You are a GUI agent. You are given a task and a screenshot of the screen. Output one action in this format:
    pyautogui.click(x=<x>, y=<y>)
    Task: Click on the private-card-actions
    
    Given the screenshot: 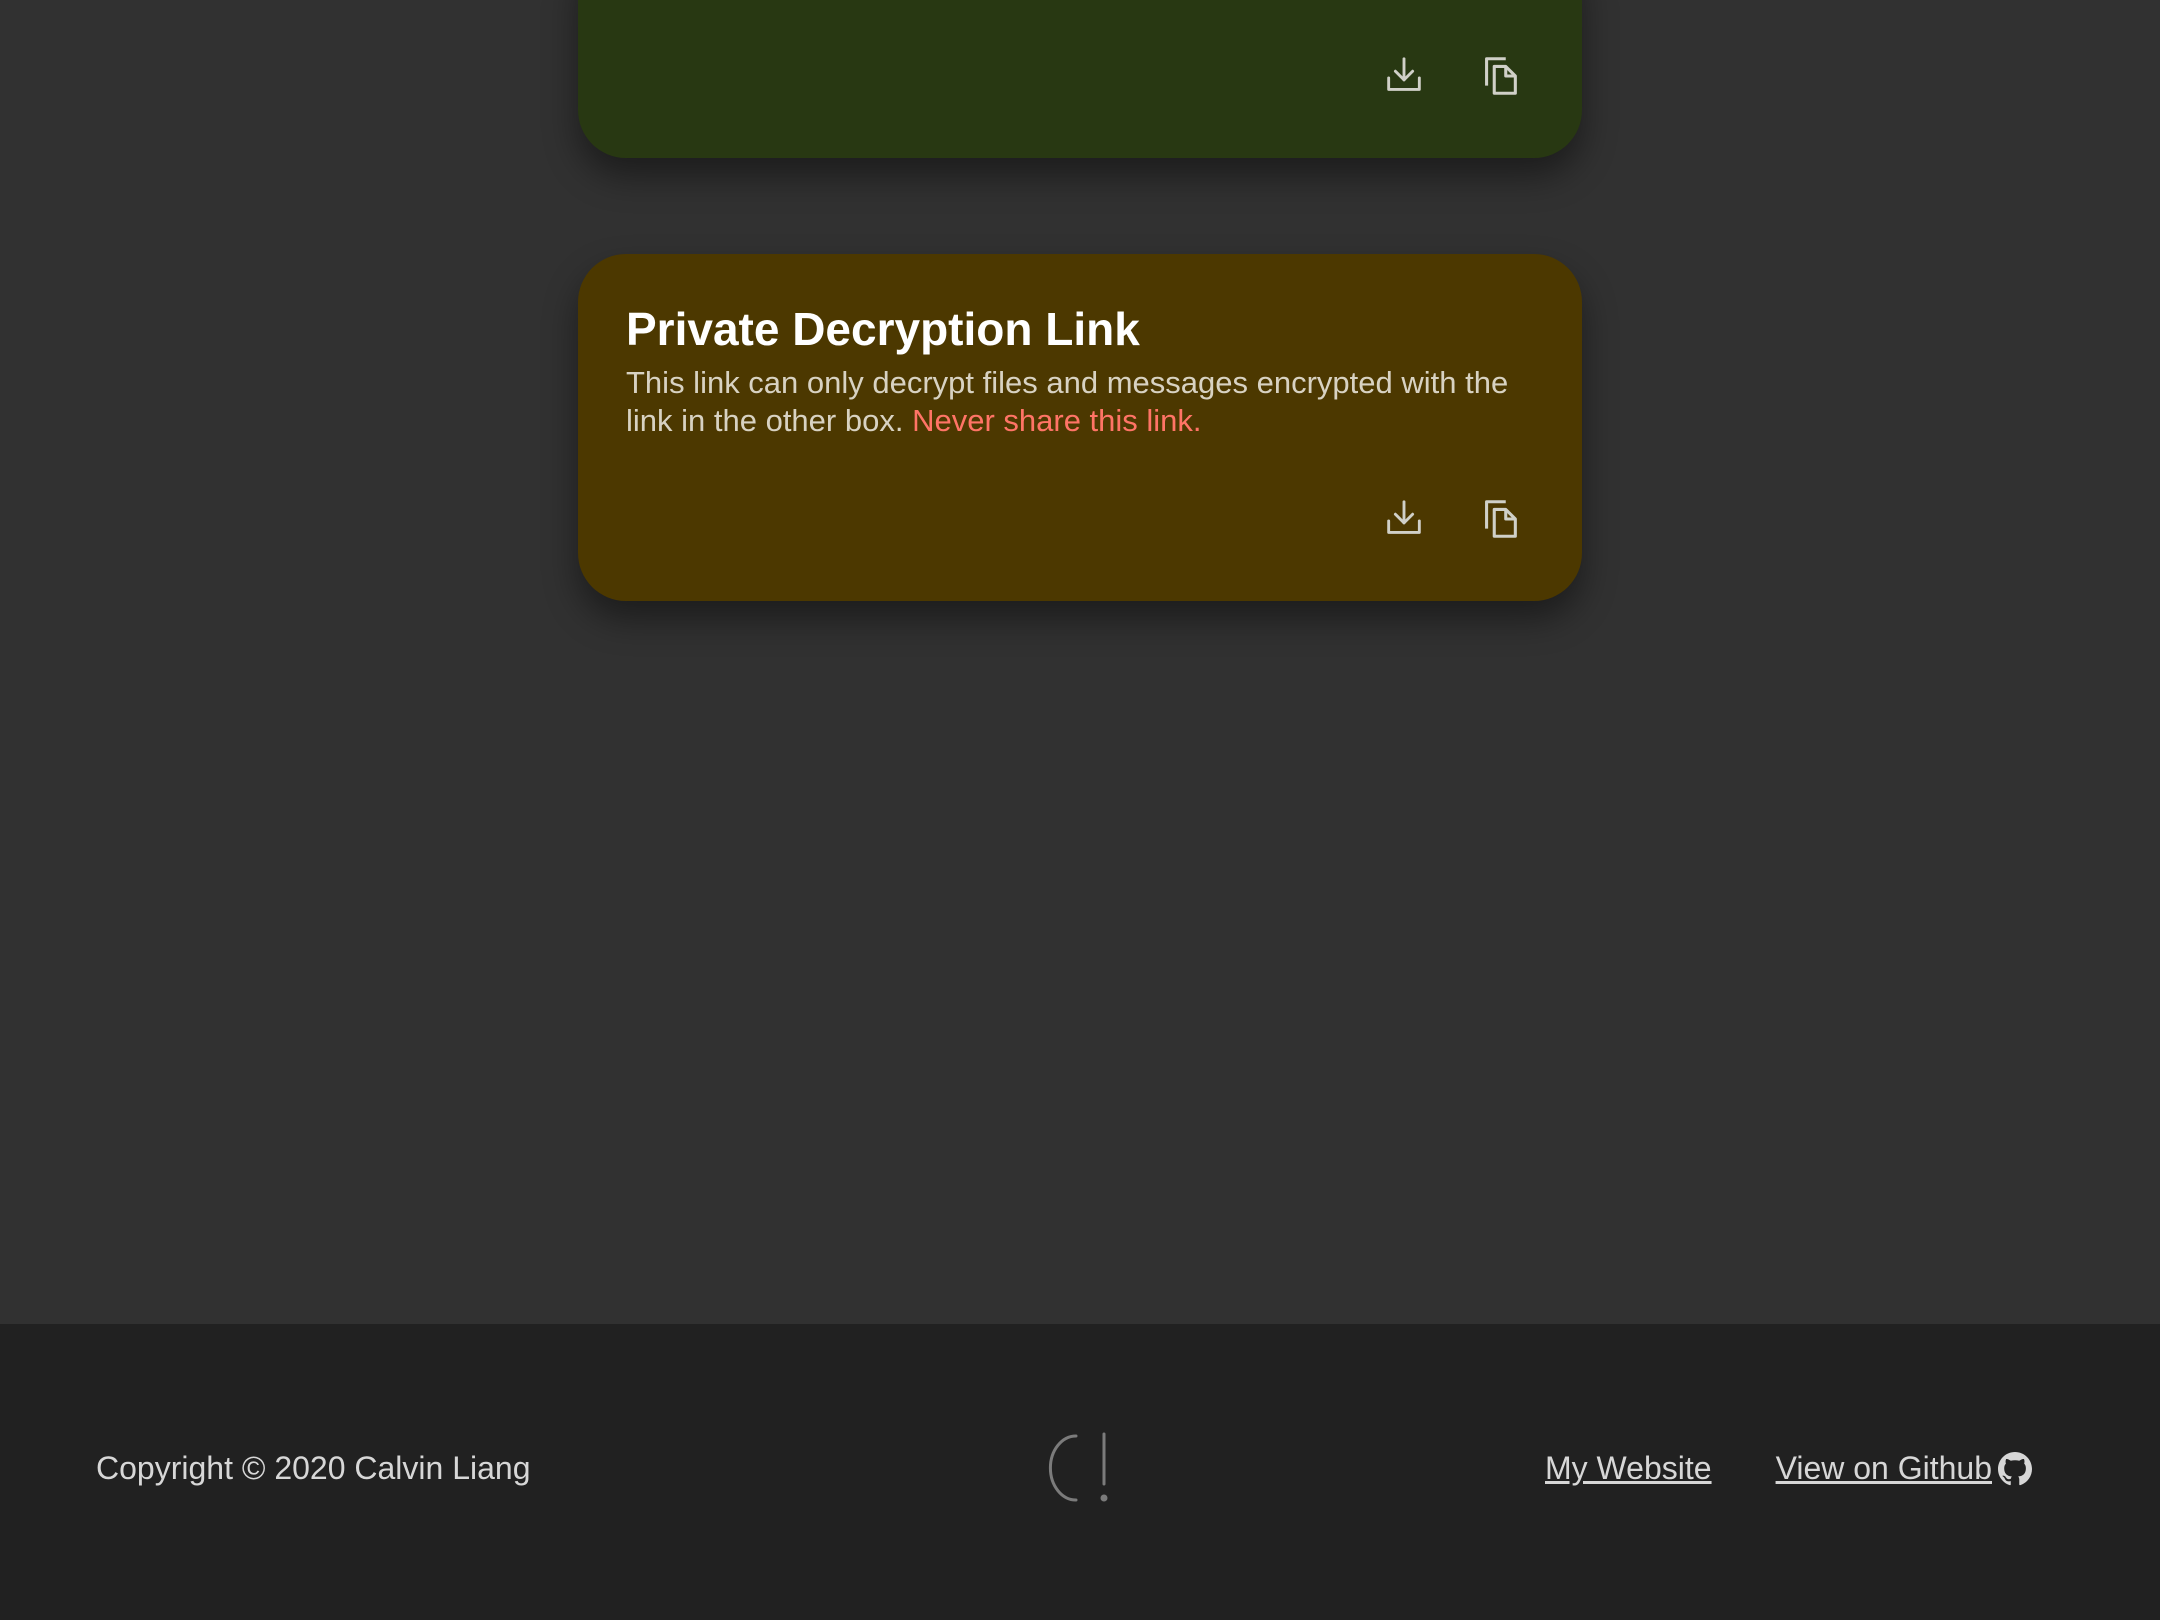 What is the action you would take?
    pyautogui.click(x=1452, y=519)
    